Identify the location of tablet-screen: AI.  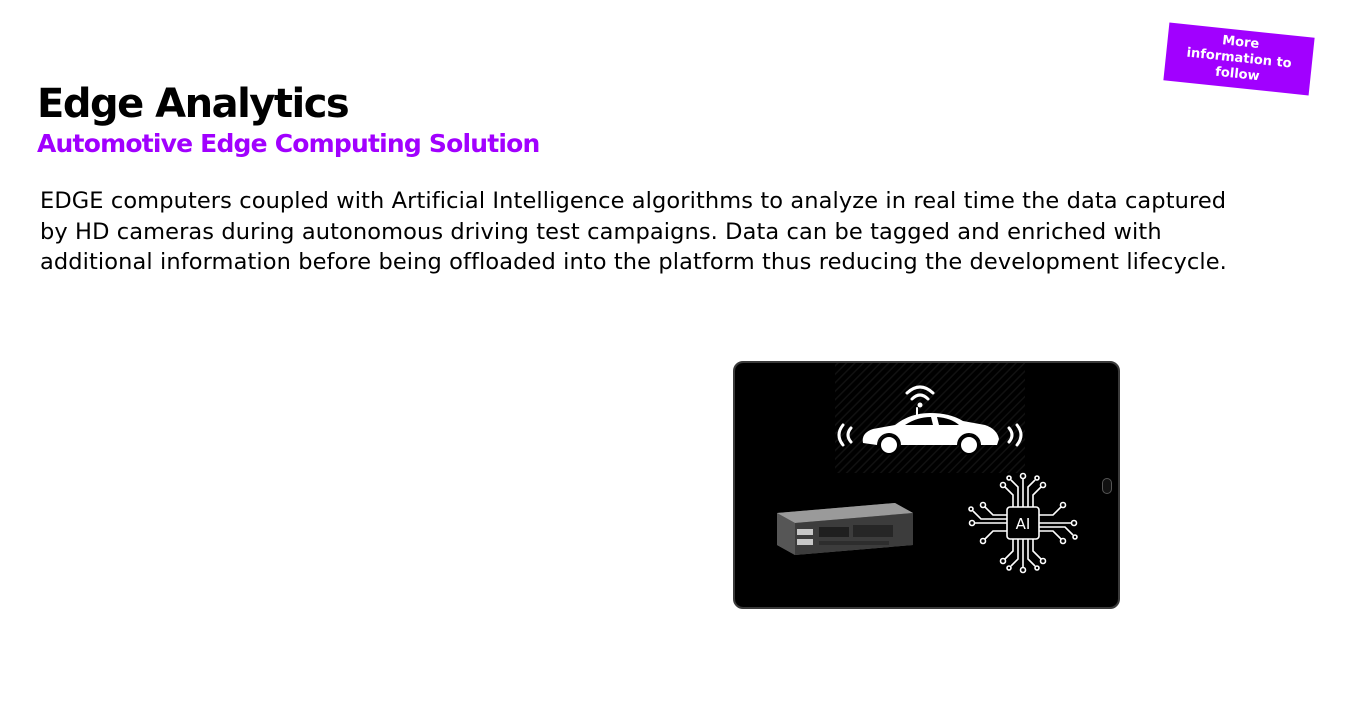
(926, 485).